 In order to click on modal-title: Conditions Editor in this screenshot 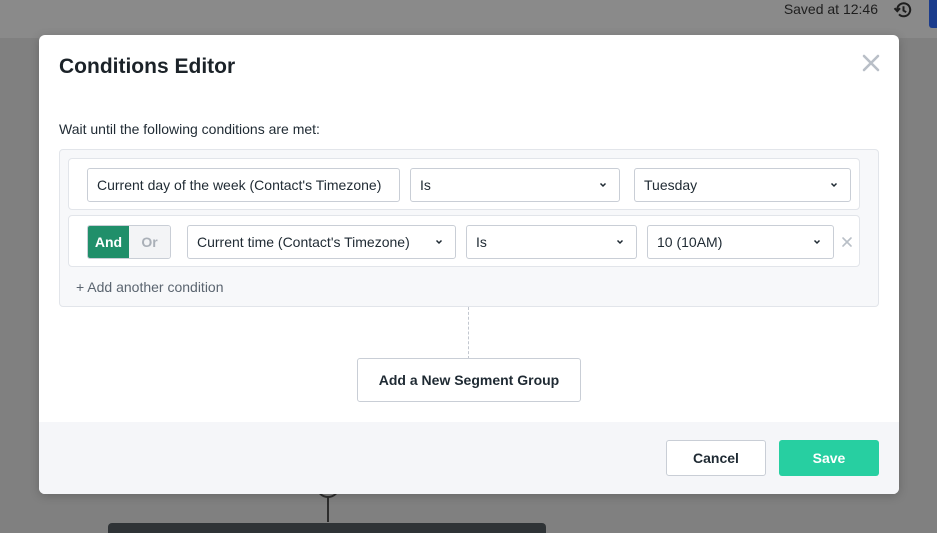, I will do `click(147, 66)`.